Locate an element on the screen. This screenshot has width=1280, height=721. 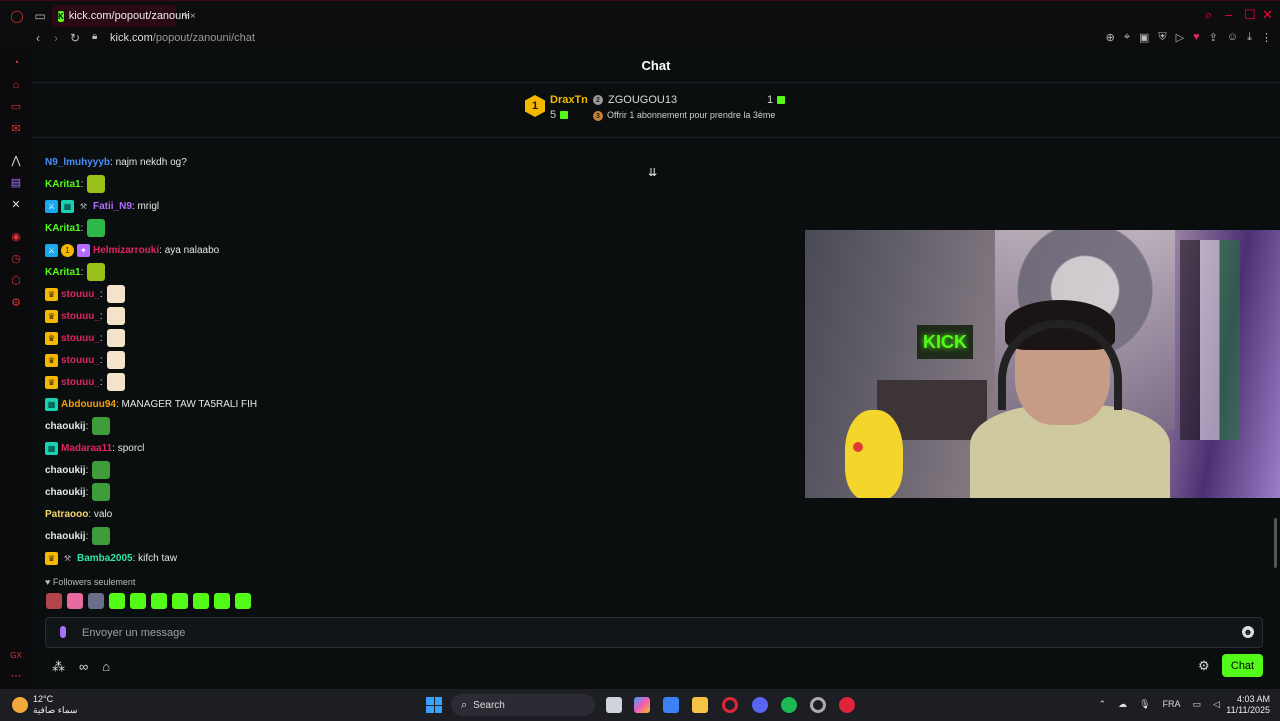
infinity-icon: ∞ is located at coordinates (83, 667).